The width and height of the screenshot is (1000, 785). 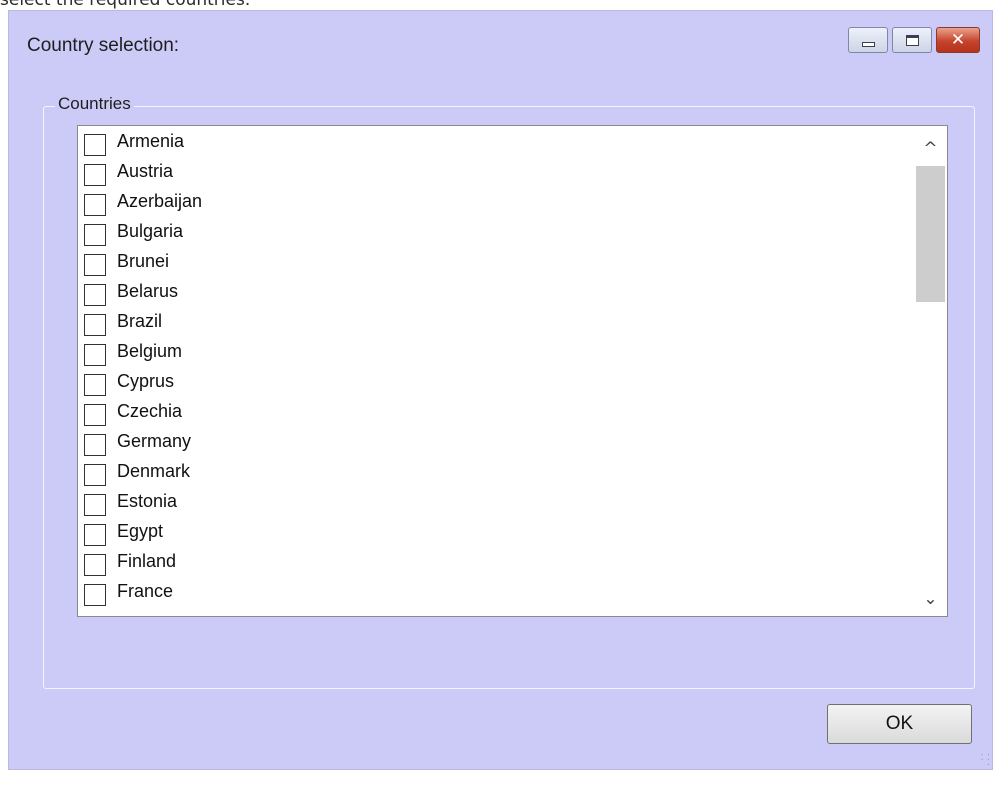 I want to click on country-label: Azerbaijan, so click(x=160, y=201).